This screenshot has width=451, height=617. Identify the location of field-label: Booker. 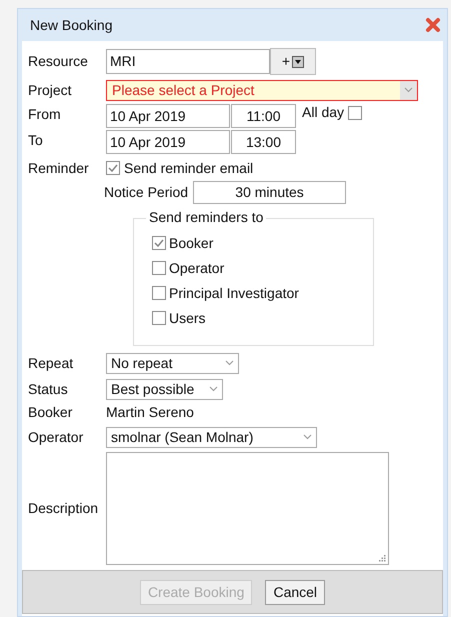
(51, 412).